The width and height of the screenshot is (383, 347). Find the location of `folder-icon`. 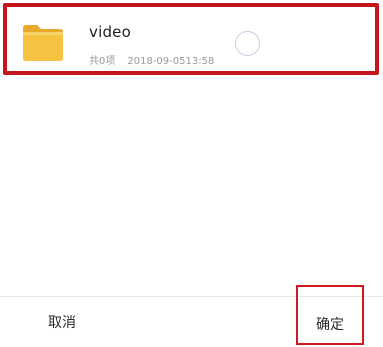

folder-icon is located at coordinates (43, 43).